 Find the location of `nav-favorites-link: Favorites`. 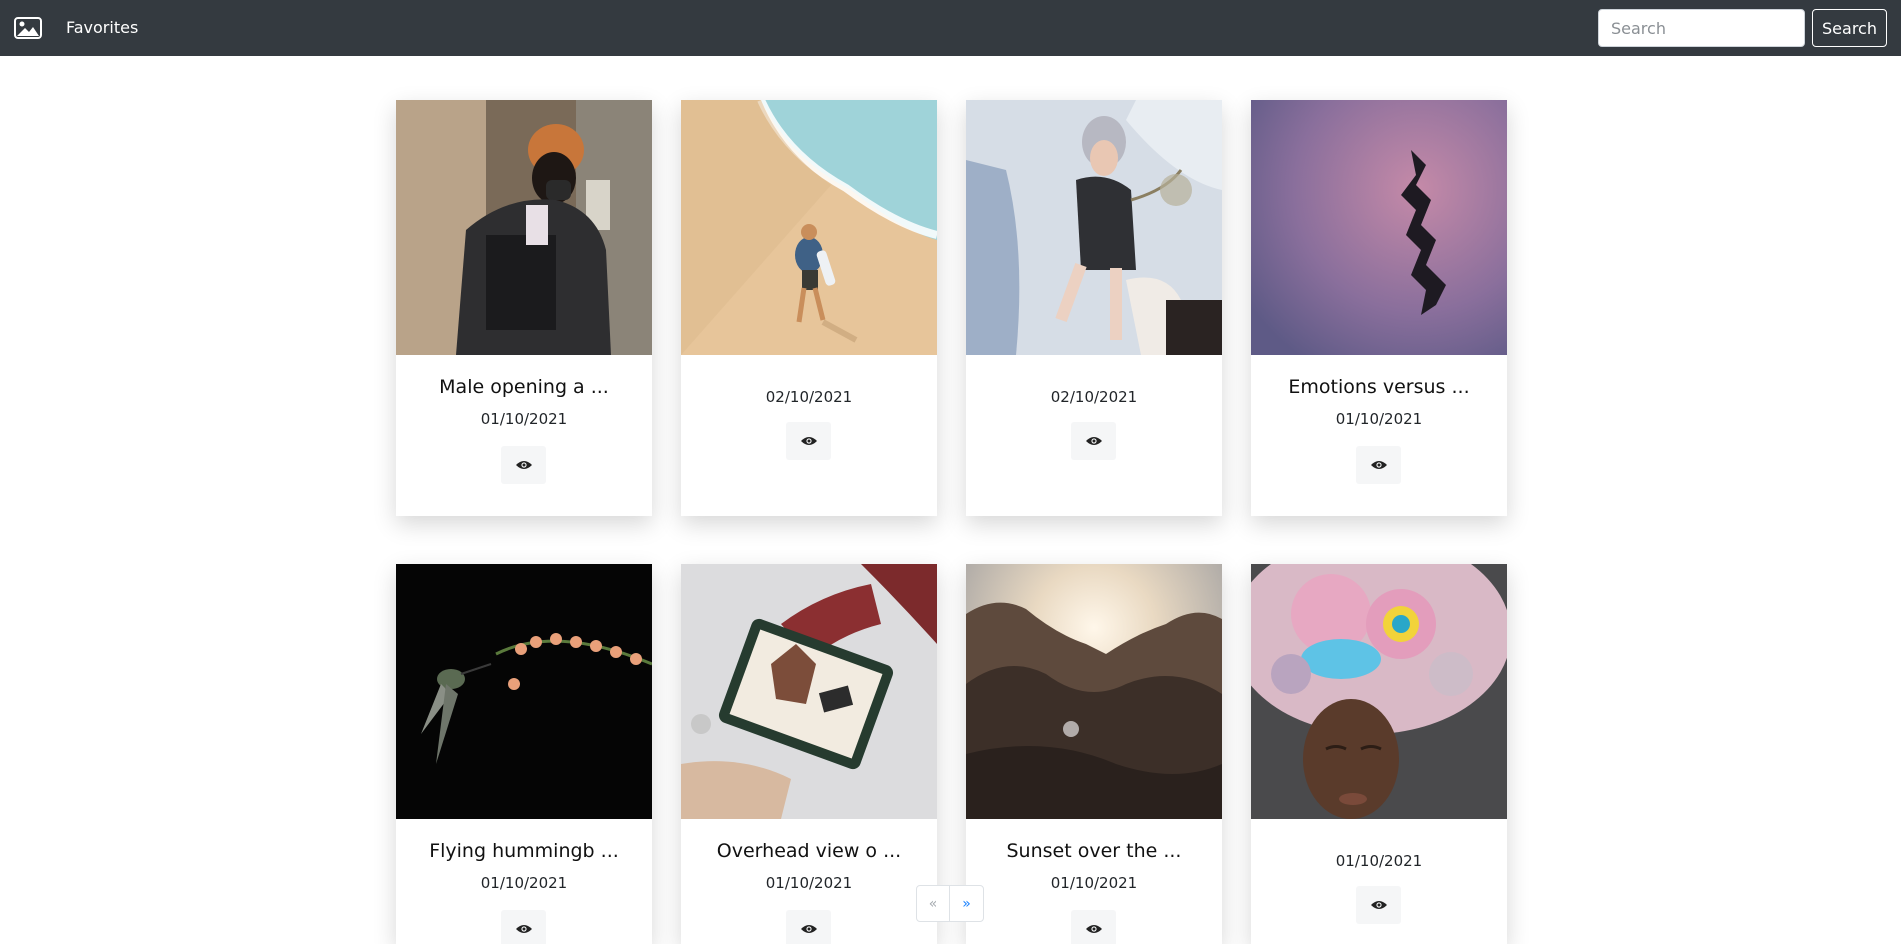

nav-favorites-link: Favorites is located at coordinates (102, 27).